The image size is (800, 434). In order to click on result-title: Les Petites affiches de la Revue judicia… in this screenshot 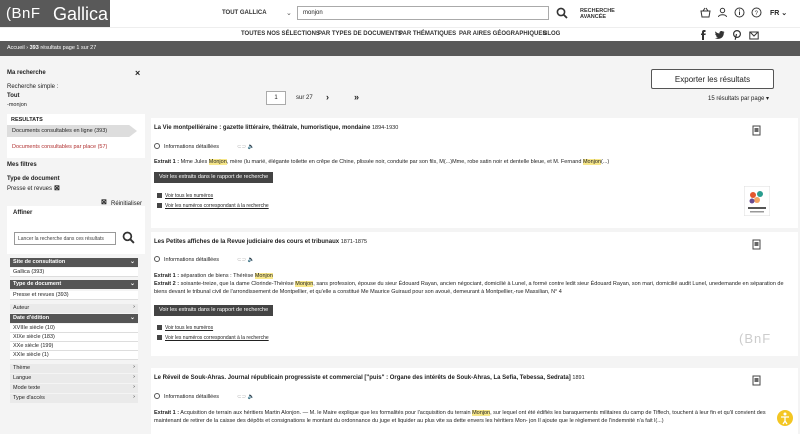, I will do `click(260, 242)`.